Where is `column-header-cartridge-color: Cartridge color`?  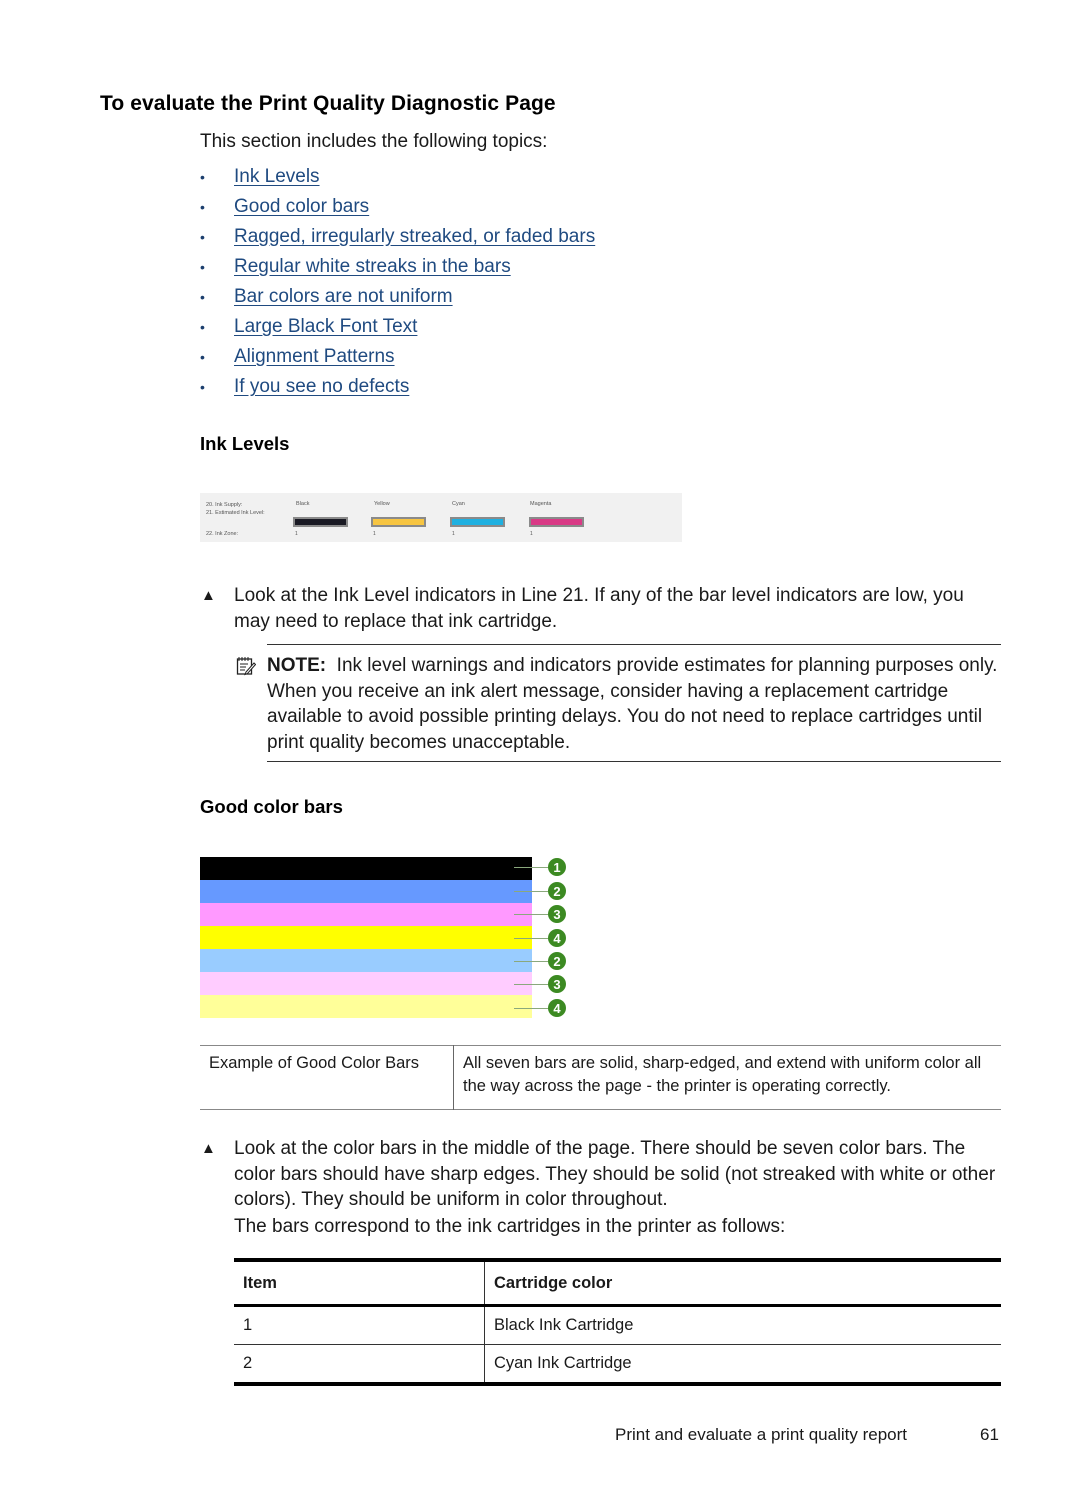
column-header-cartridge-color: Cartridge color is located at coordinates (742, 1282).